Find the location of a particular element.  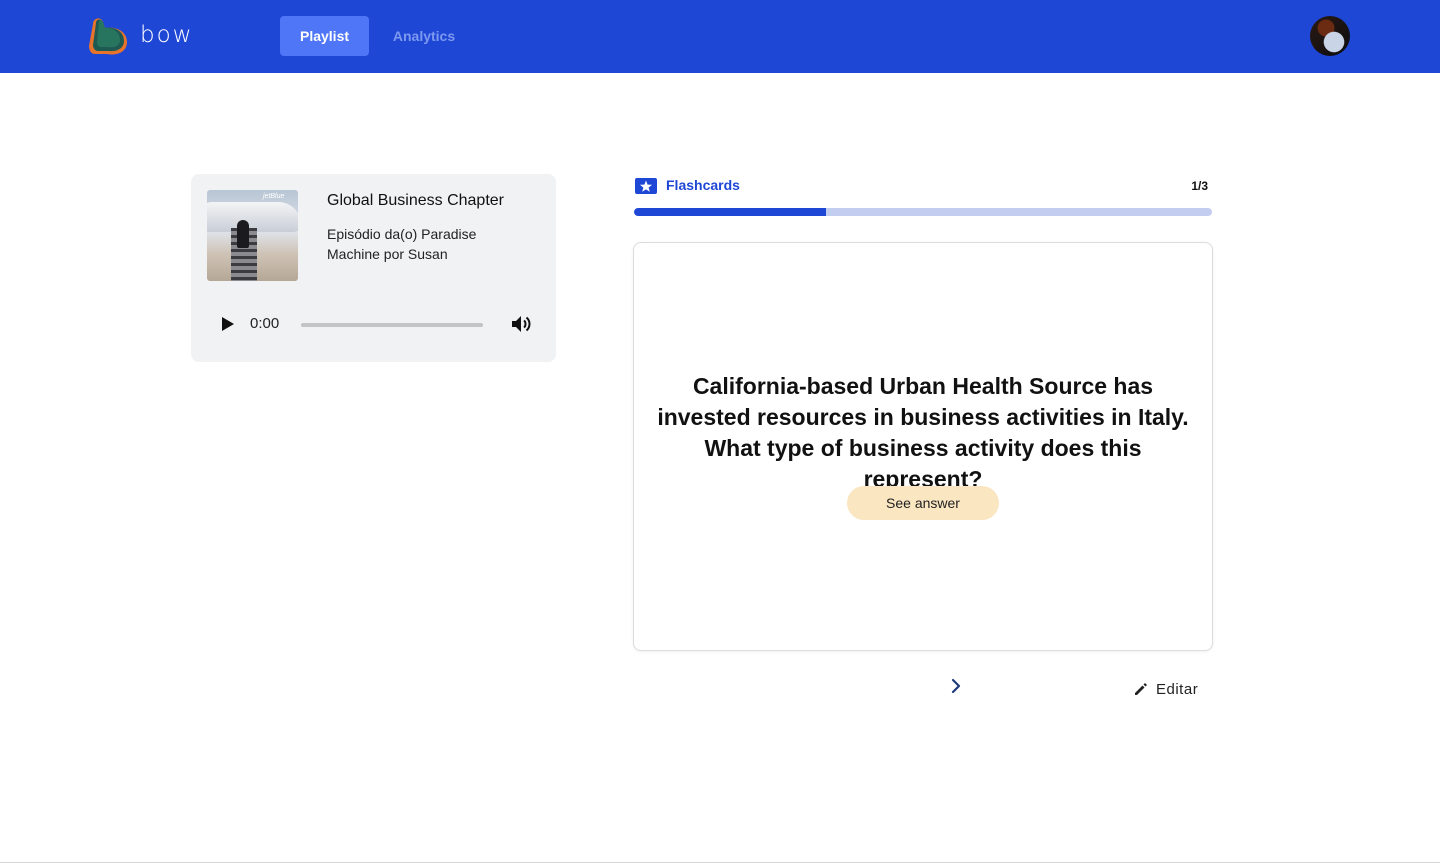

page-bottom-divider is located at coordinates (720, 862).